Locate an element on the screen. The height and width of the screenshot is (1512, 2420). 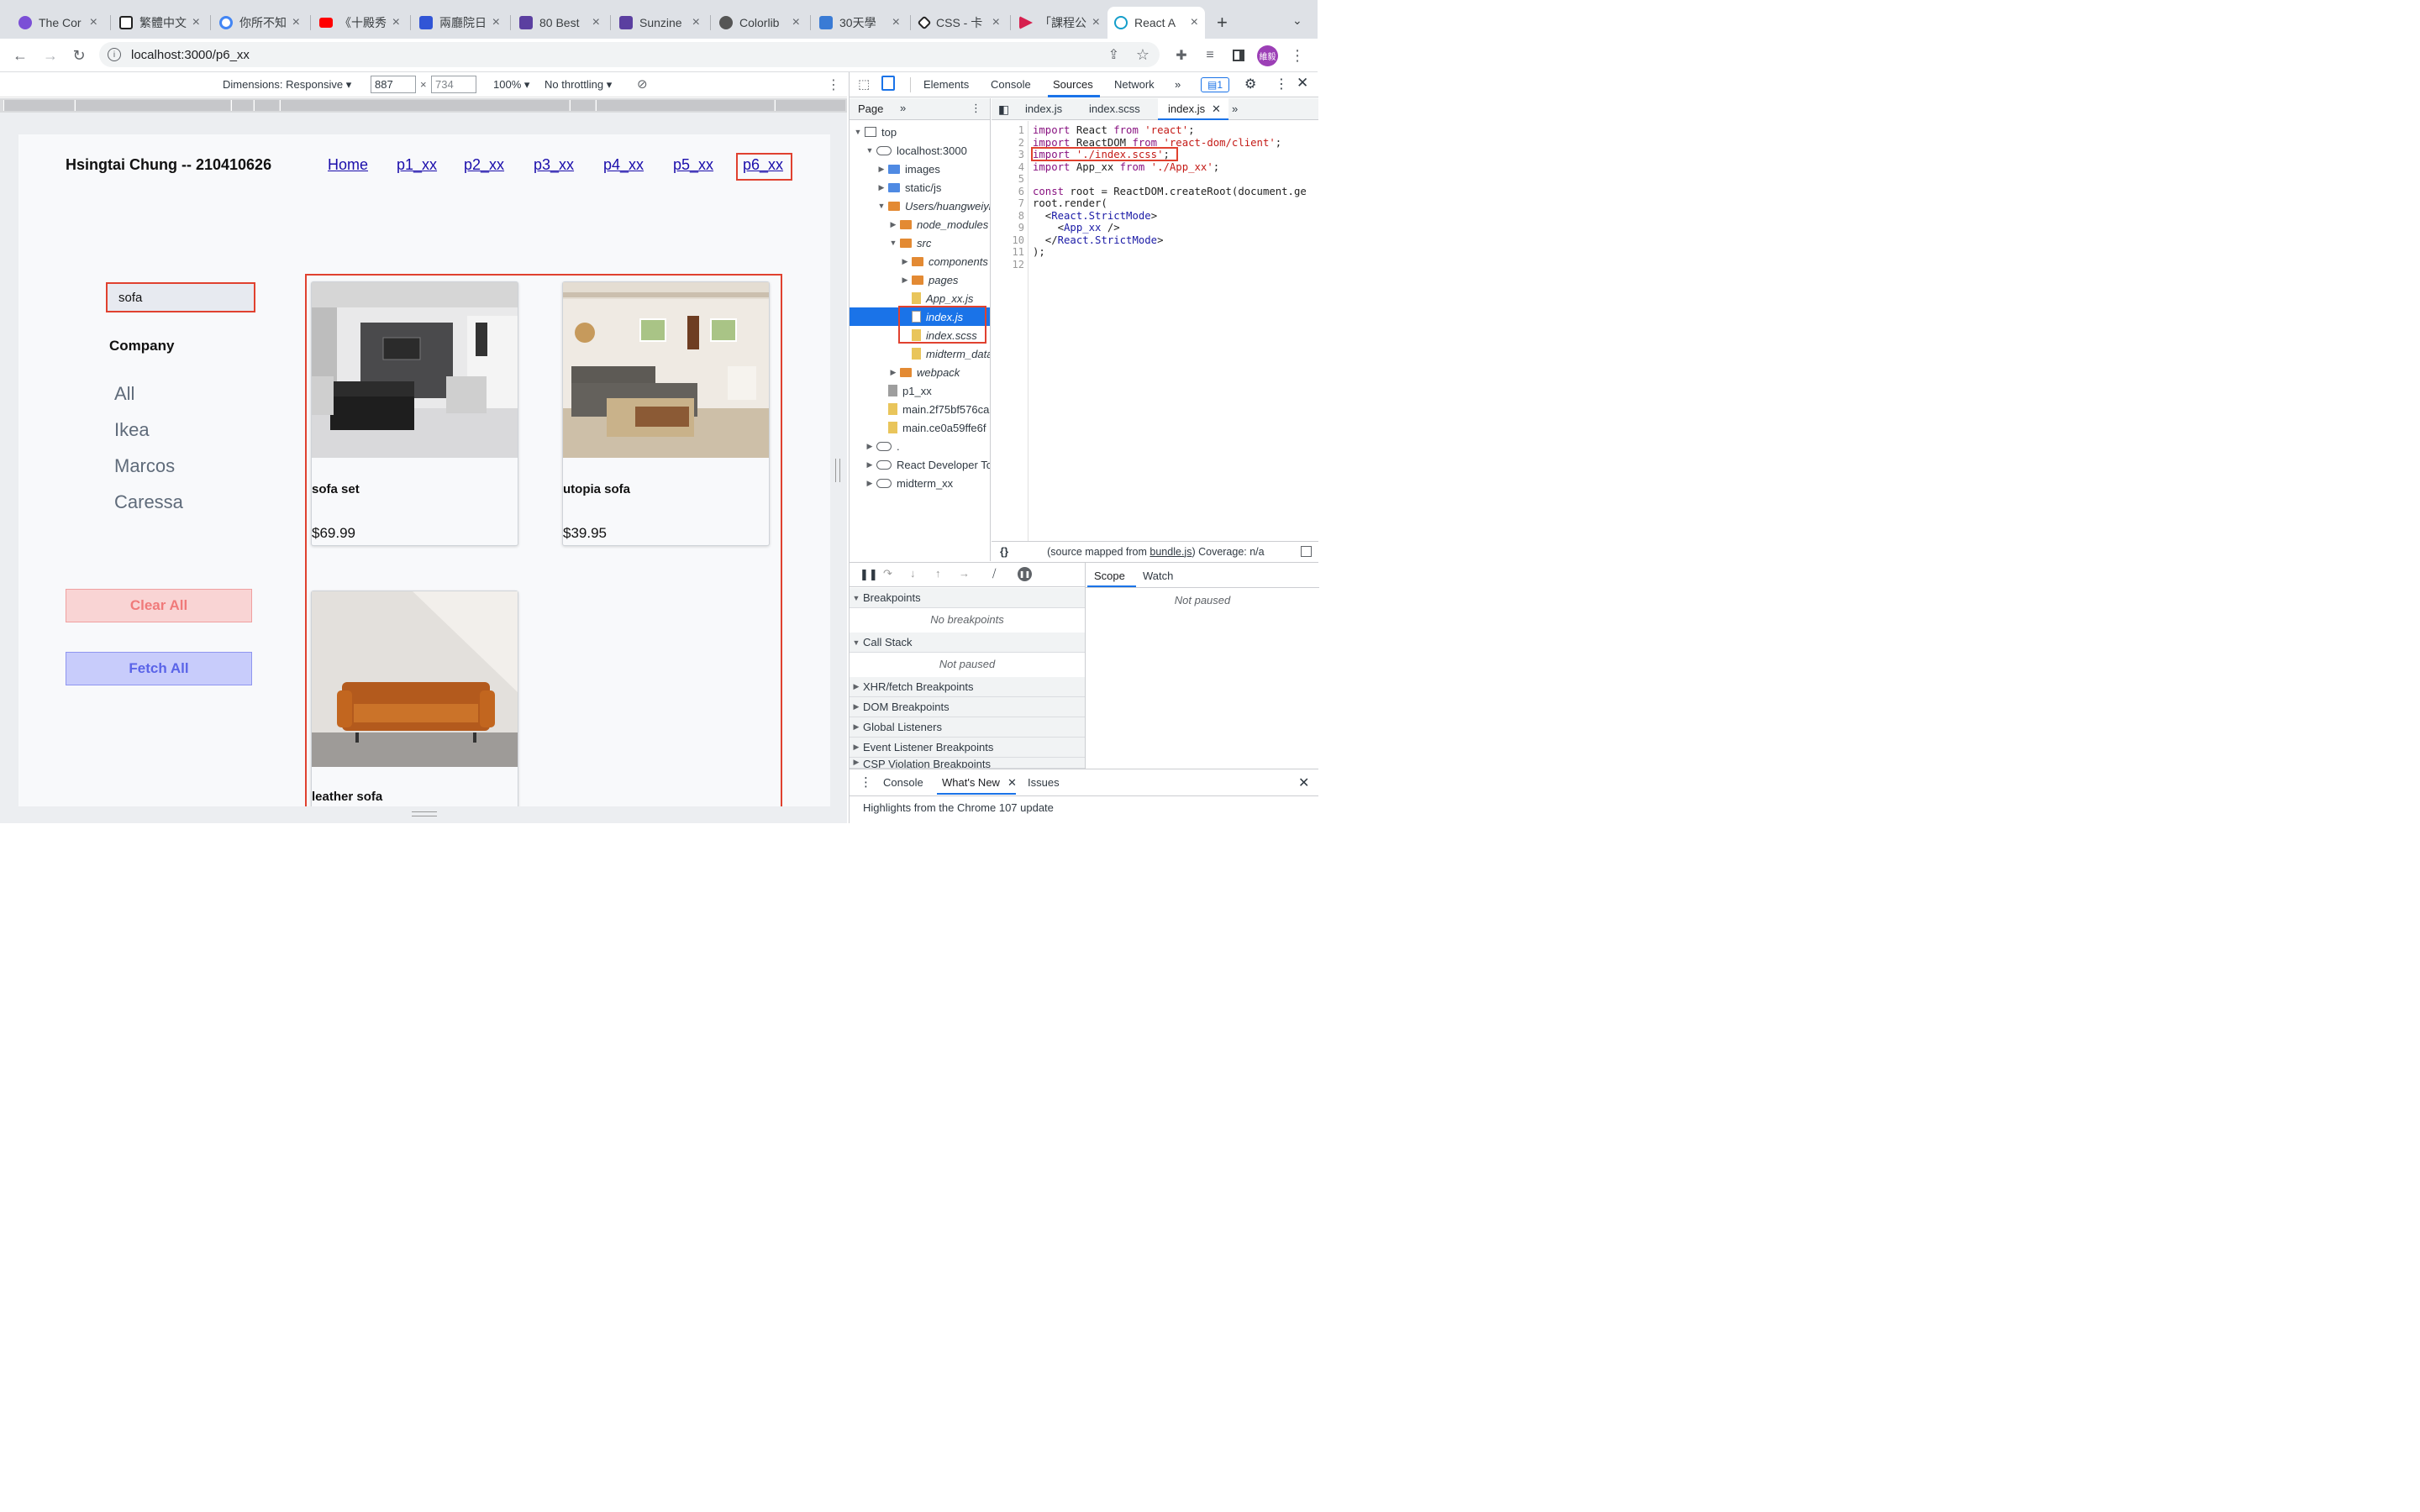
coverage-icon is located at coordinates (1306, 551).